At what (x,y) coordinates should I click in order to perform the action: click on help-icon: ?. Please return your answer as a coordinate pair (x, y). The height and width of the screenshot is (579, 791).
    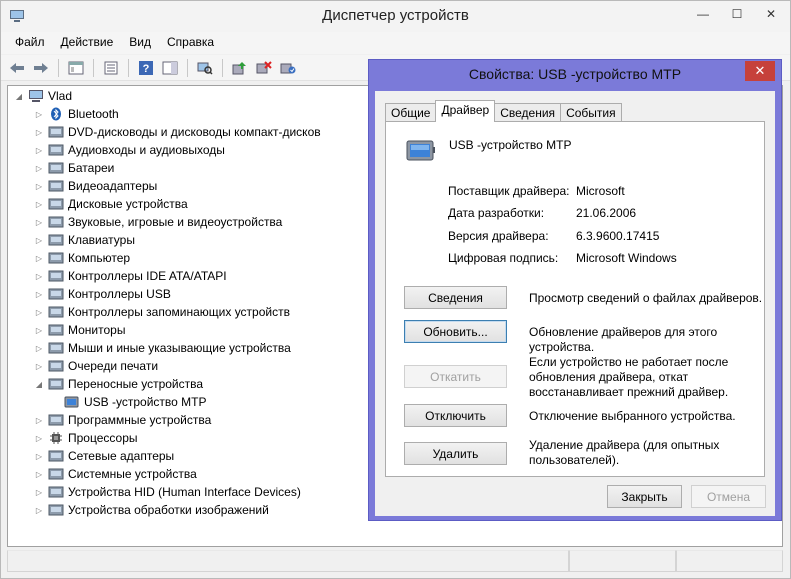
    Looking at the image, I should click on (146, 68).